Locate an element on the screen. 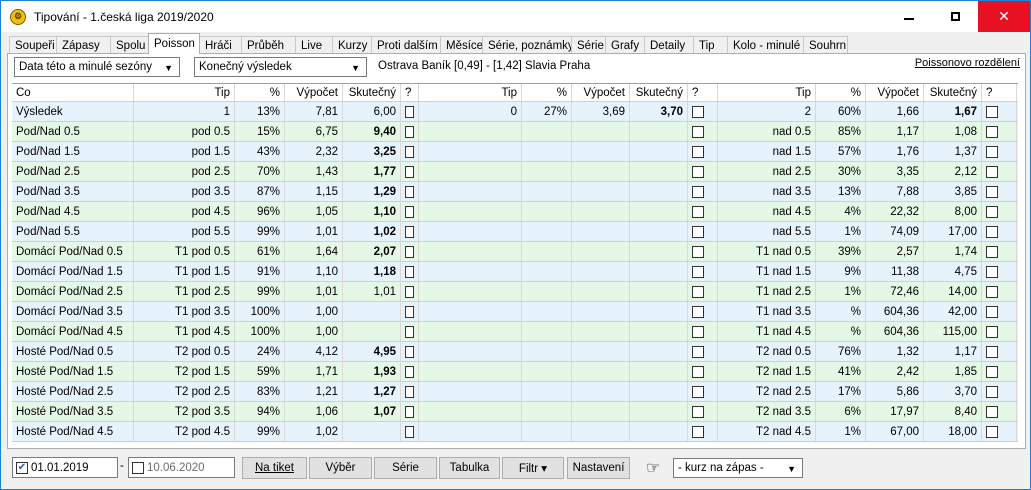 This screenshot has height=490, width=1031. col-co: Co is located at coordinates (73, 92).